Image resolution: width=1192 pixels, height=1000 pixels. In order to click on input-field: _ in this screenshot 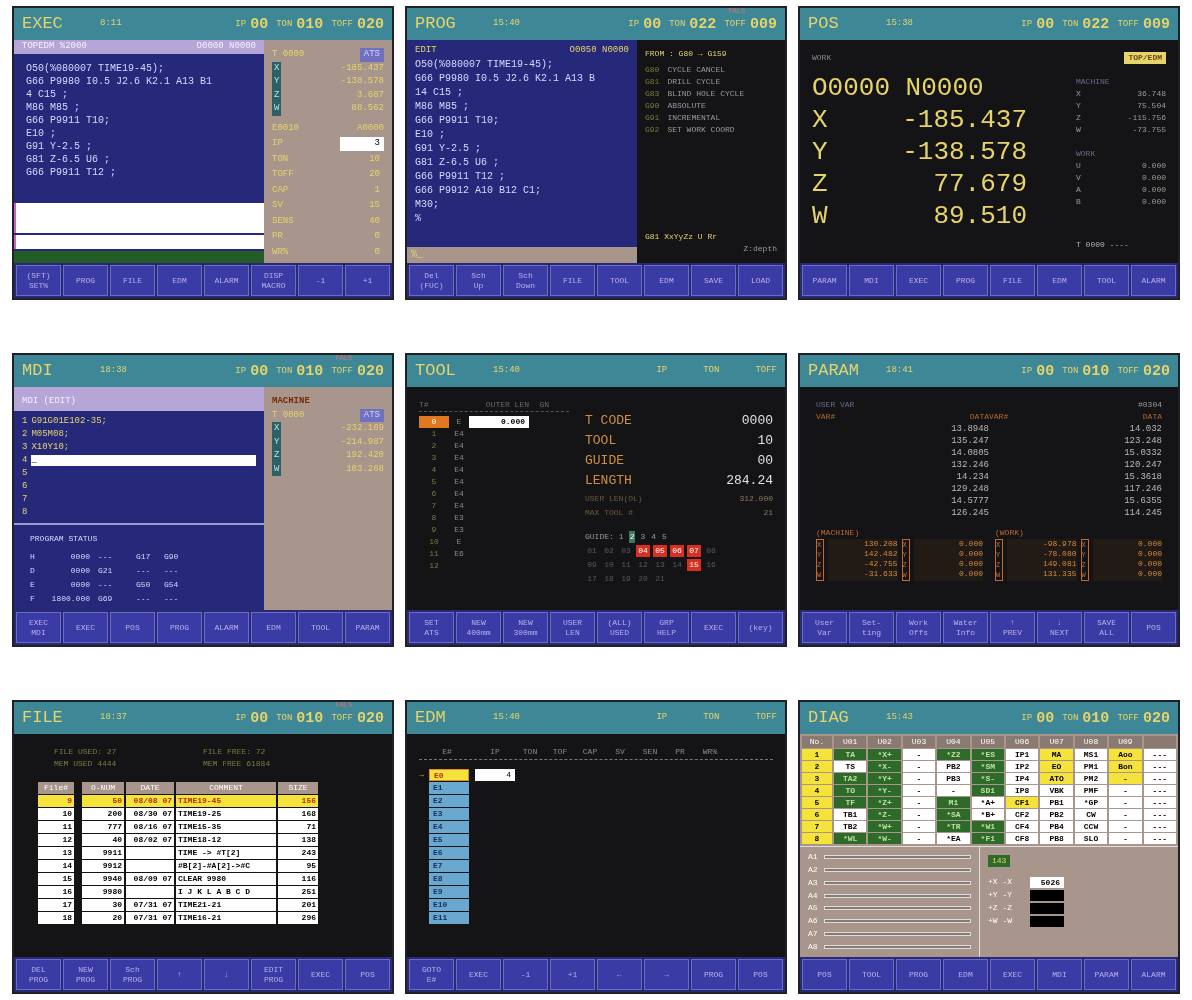, I will do `click(143, 460)`.